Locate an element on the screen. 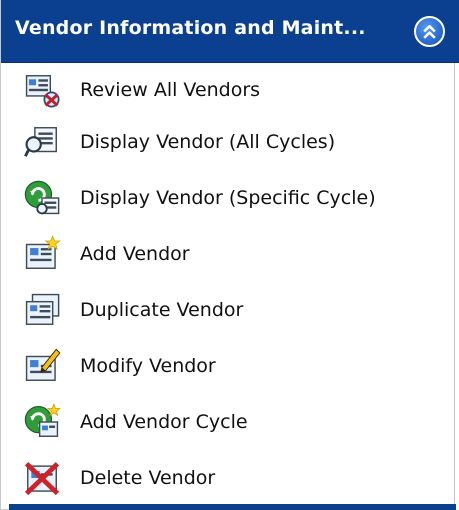 The width and height of the screenshot is (459, 510). menu-item-duplicate-vendor: Duplicate Vendor is located at coordinates (228, 312).